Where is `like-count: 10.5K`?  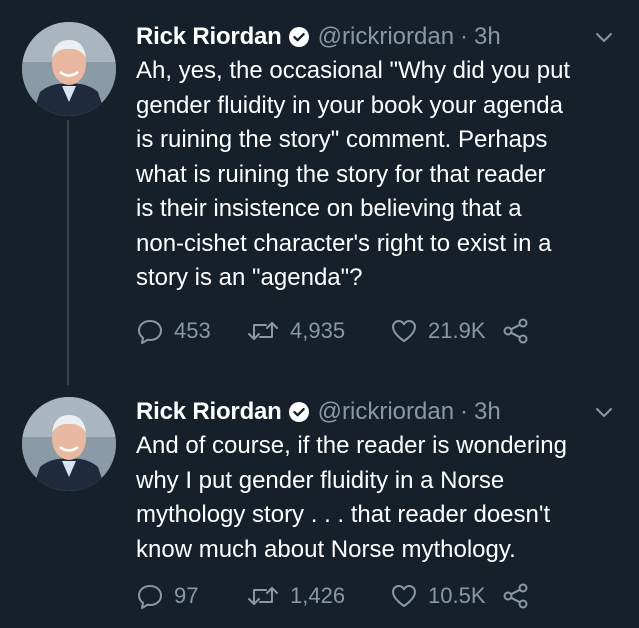 like-count: 10.5K is located at coordinates (457, 595).